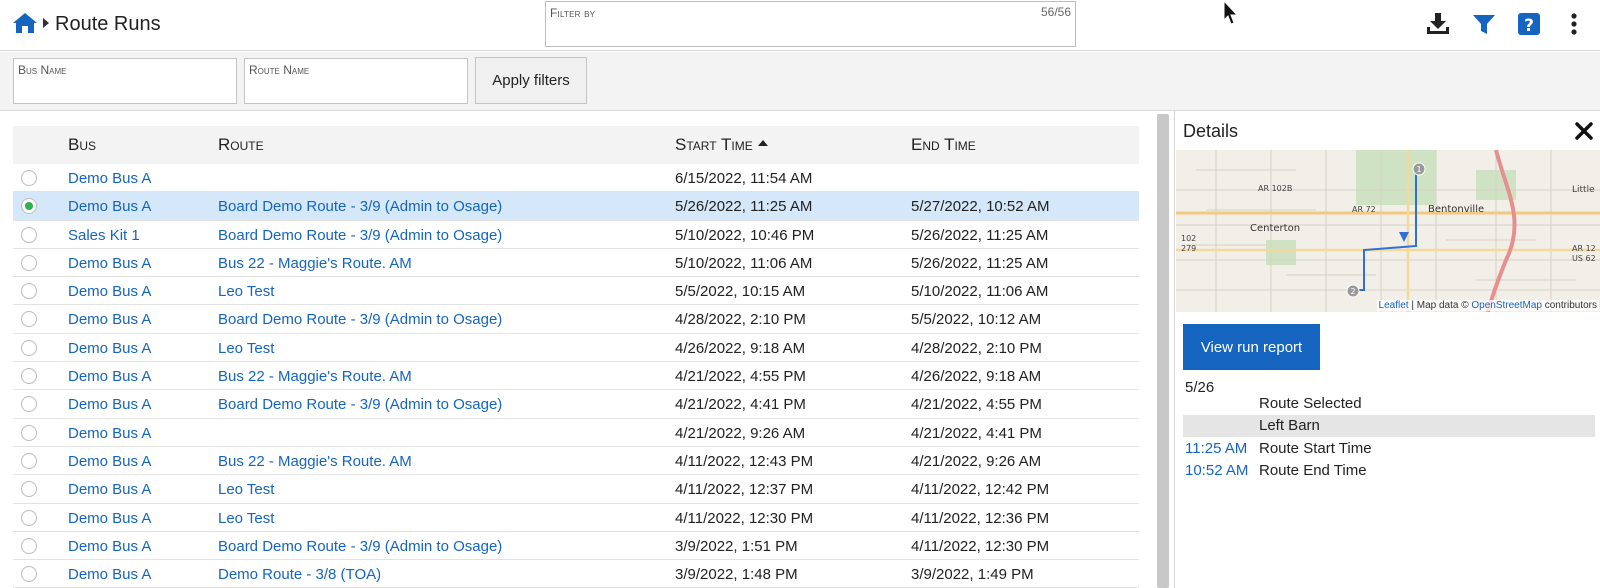  What do you see at coordinates (1394, 305) in the screenshot?
I see `leaflet-link: Leaflet` at bounding box center [1394, 305].